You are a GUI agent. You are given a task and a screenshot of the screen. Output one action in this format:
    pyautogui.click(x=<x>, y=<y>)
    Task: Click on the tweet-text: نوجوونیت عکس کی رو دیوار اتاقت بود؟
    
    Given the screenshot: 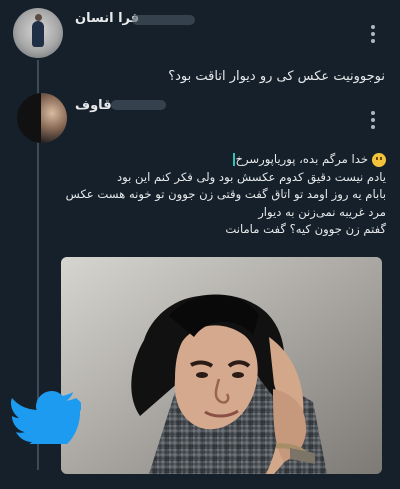 What is the action you would take?
    pyautogui.click(x=276, y=76)
    